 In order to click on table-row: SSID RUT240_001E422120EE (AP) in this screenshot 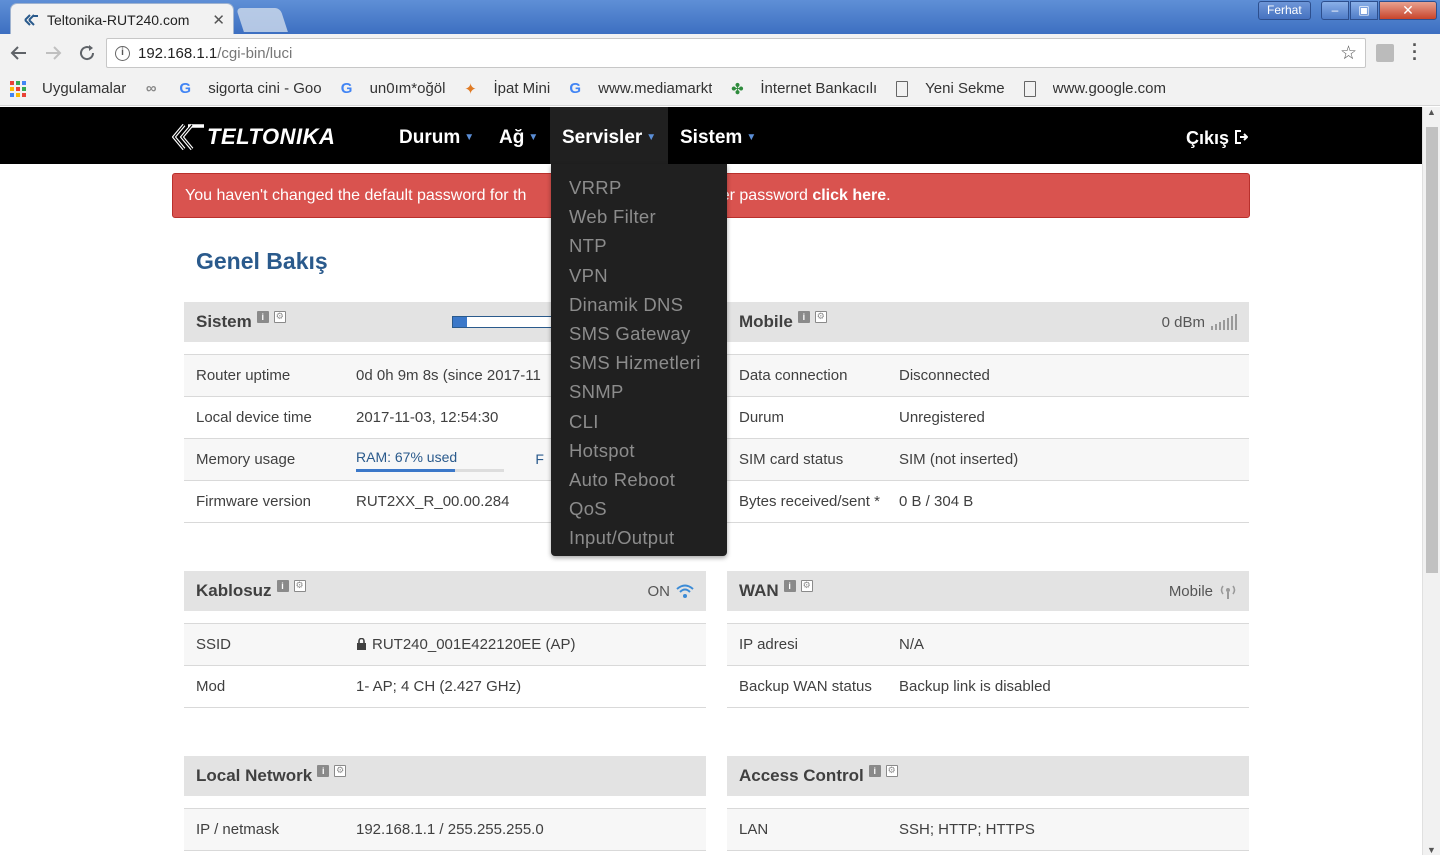, I will do `click(445, 645)`.